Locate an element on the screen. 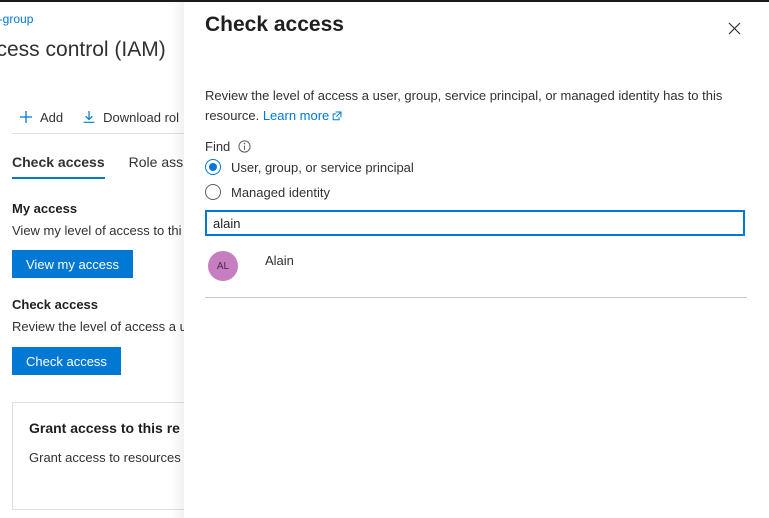 The width and height of the screenshot is (769, 518). page-title: ccess control (IAM) is located at coordinates (83, 49).